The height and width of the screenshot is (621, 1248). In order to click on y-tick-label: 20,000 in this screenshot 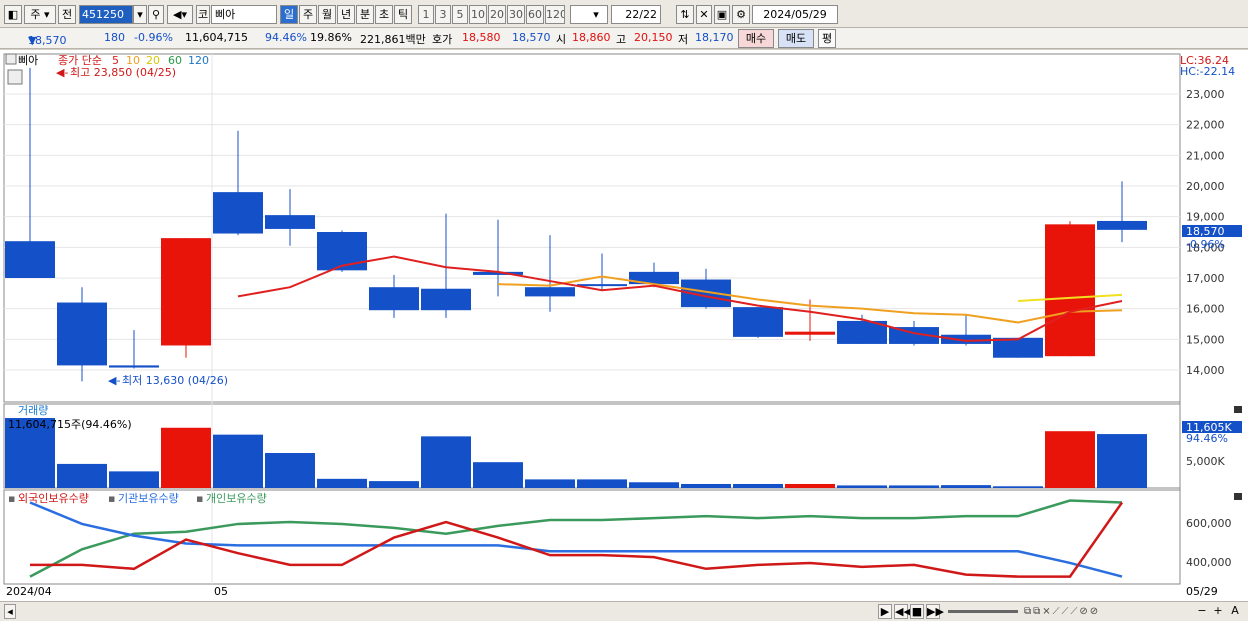, I will do `click(1205, 186)`.